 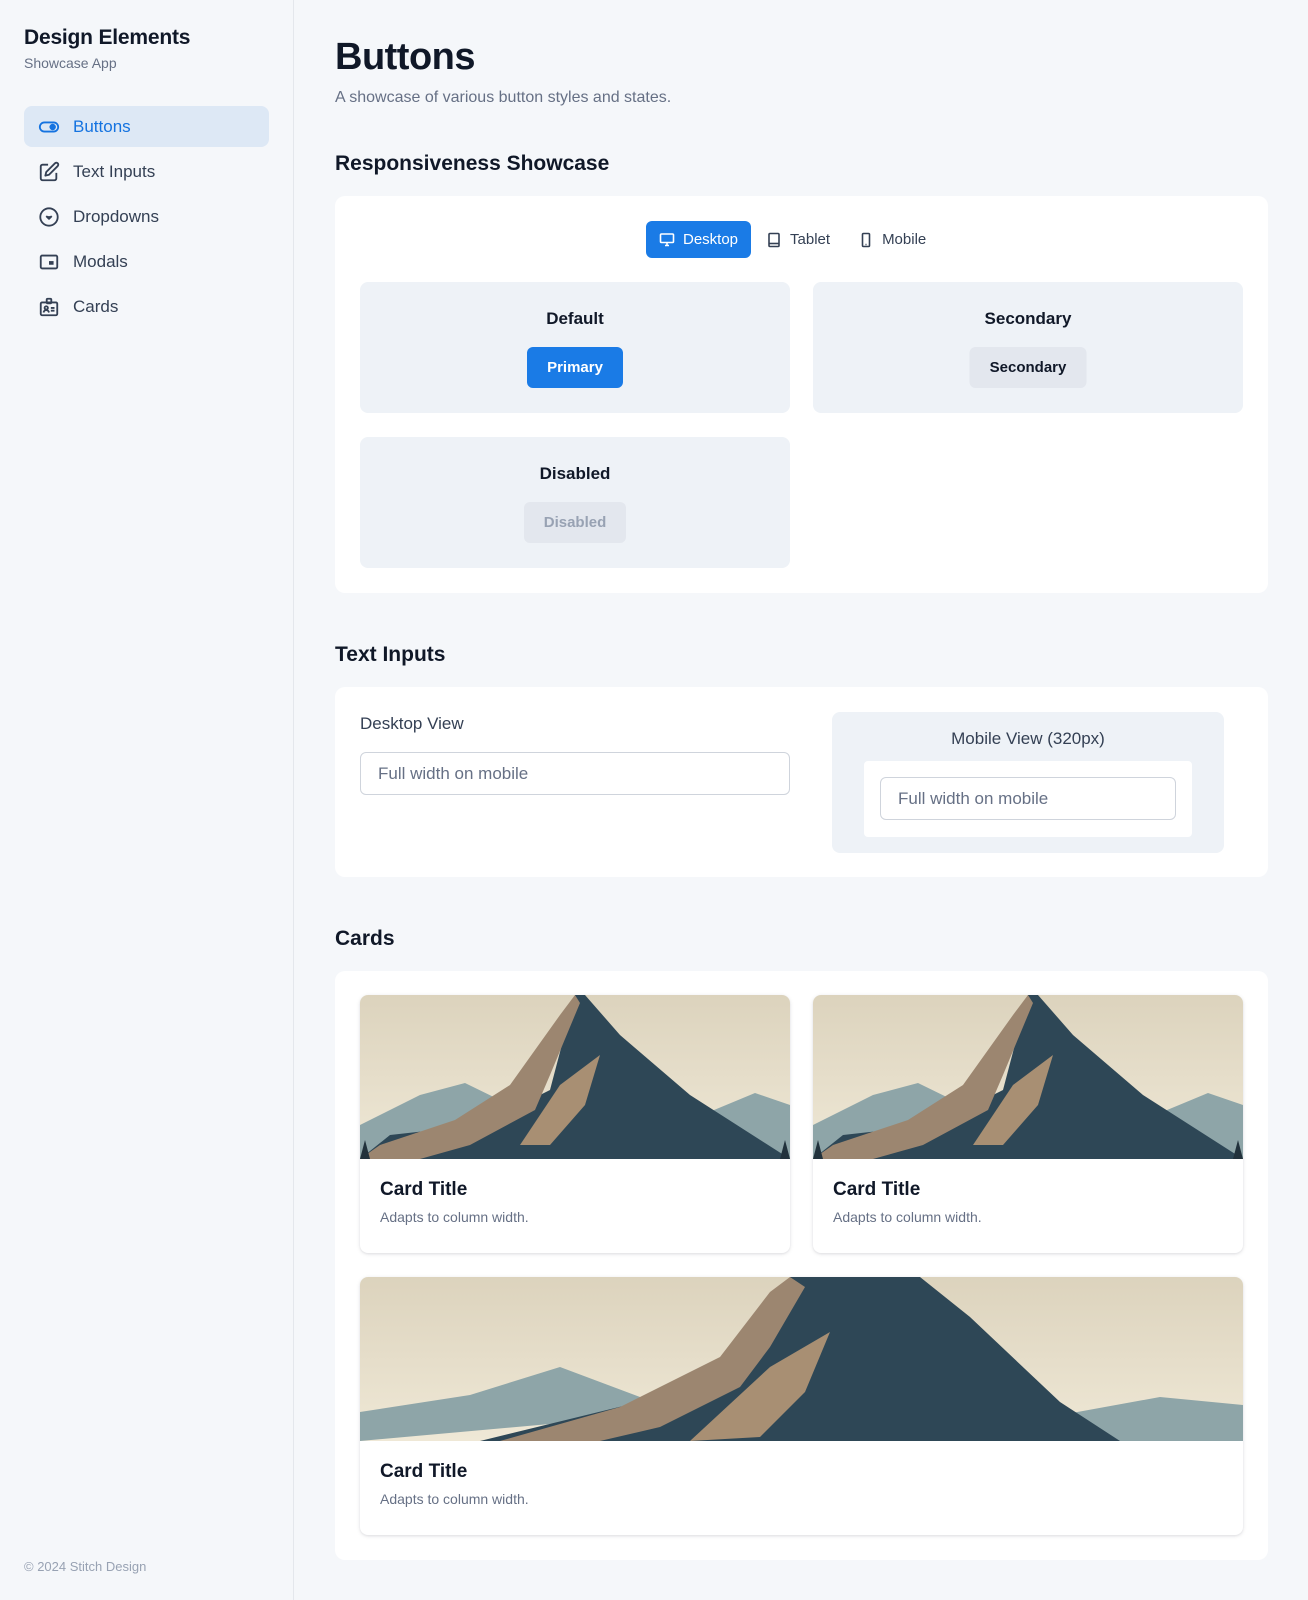 I want to click on sidebar-item-text-inputs: Text Inputs, so click(x=146, y=171).